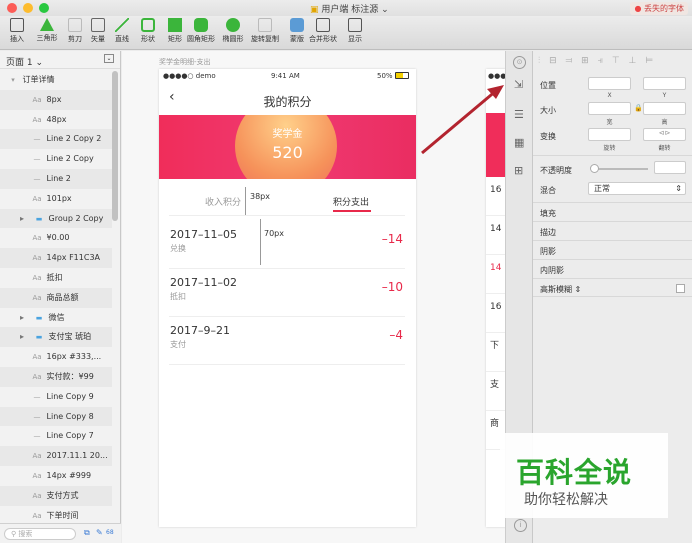  What do you see at coordinates (44, 8) in the screenshot?
I see `zoom-window-button` at bounding box center [44, 8].